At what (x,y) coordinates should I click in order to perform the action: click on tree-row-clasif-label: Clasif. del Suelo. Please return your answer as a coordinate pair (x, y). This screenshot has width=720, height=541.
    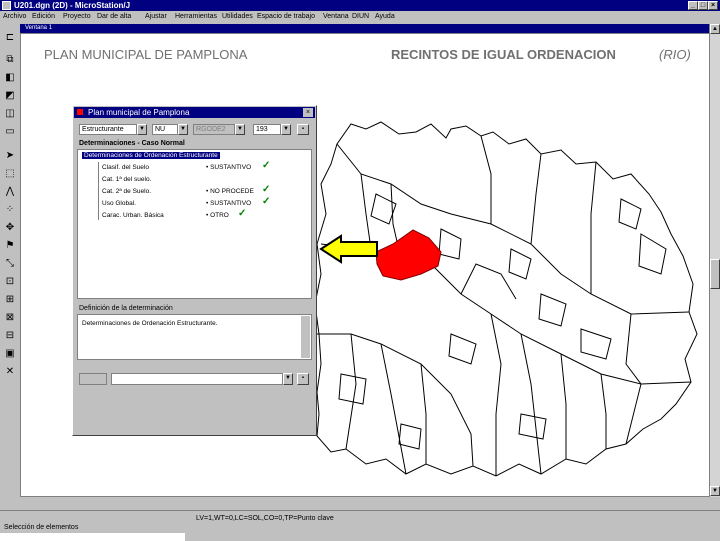
    Looking at the image, I should click on (125, 167).